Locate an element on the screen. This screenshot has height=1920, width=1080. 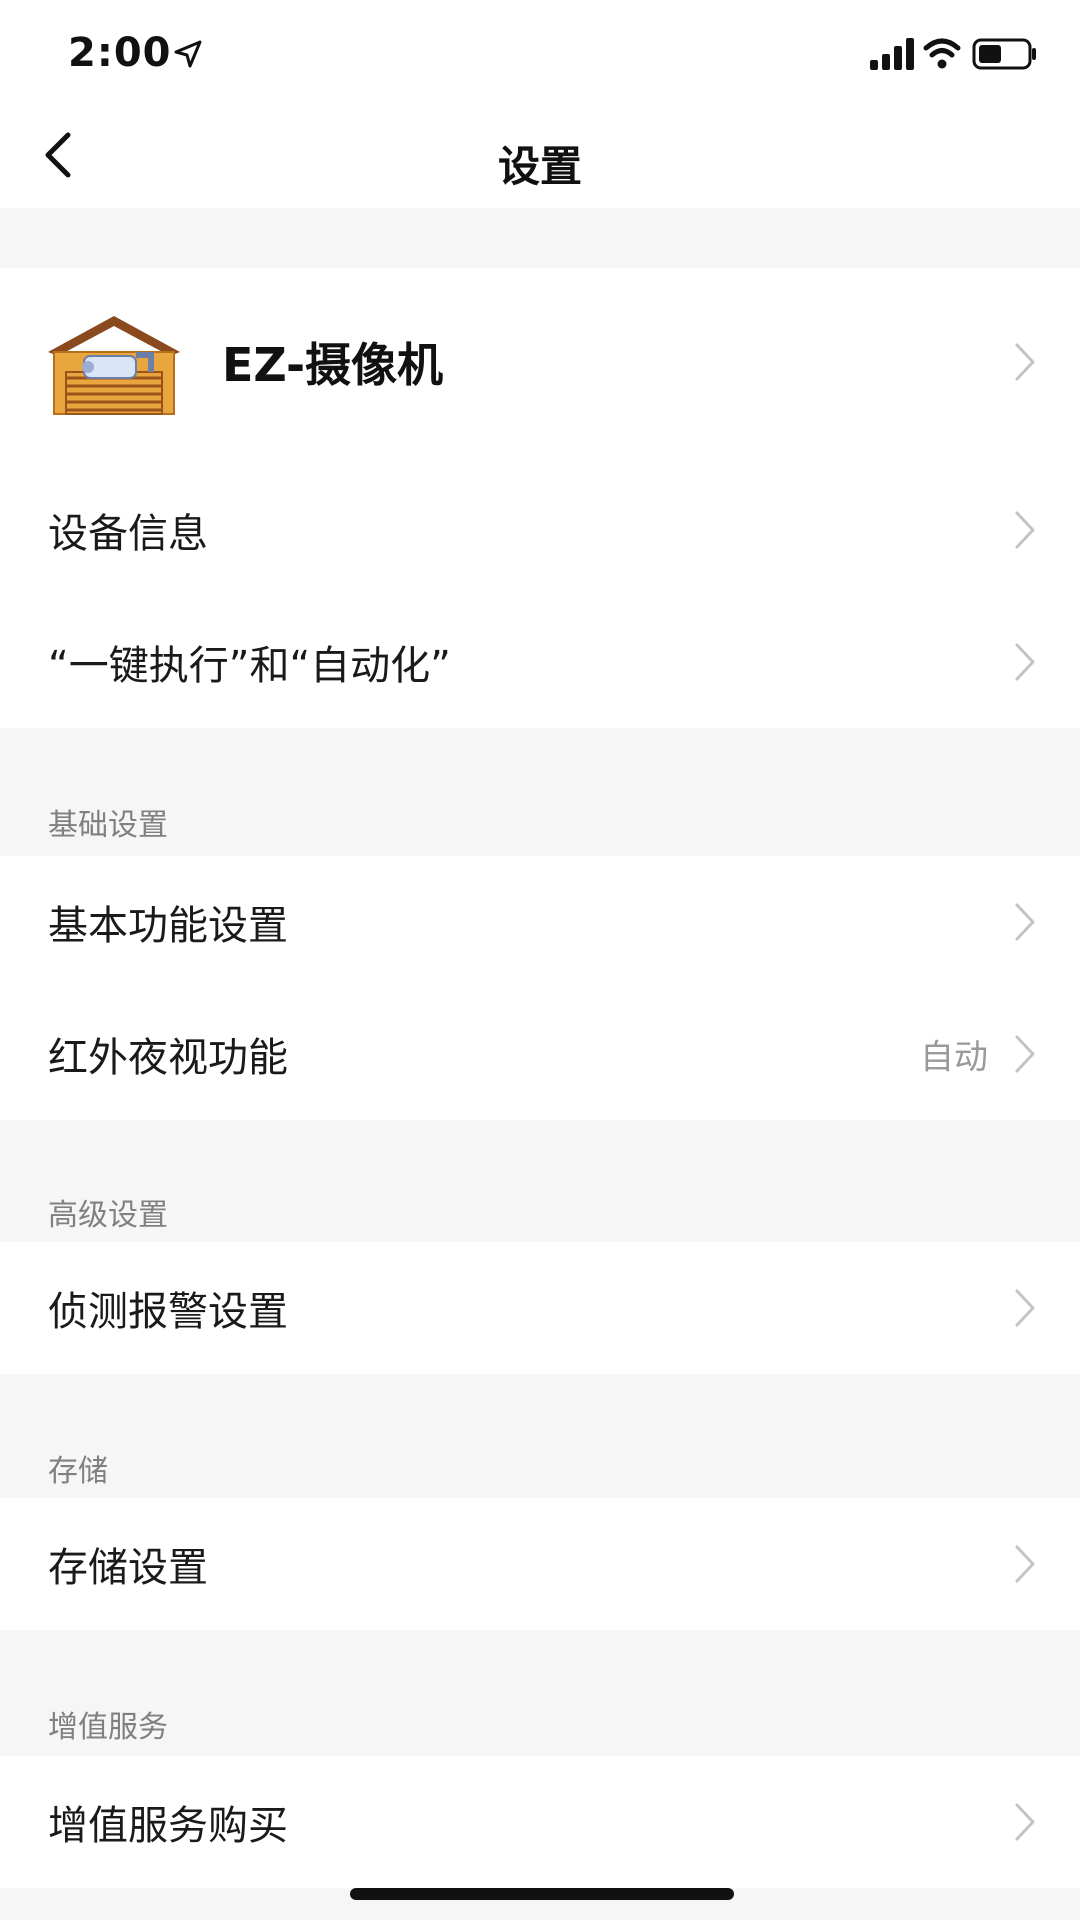
status-icons is located at coordinates (953, 54).